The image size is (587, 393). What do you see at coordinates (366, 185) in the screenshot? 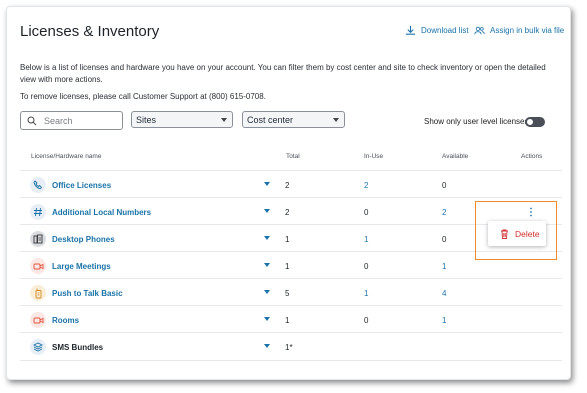
I see `in-use-link: 2` at bounding box center [366, 185].